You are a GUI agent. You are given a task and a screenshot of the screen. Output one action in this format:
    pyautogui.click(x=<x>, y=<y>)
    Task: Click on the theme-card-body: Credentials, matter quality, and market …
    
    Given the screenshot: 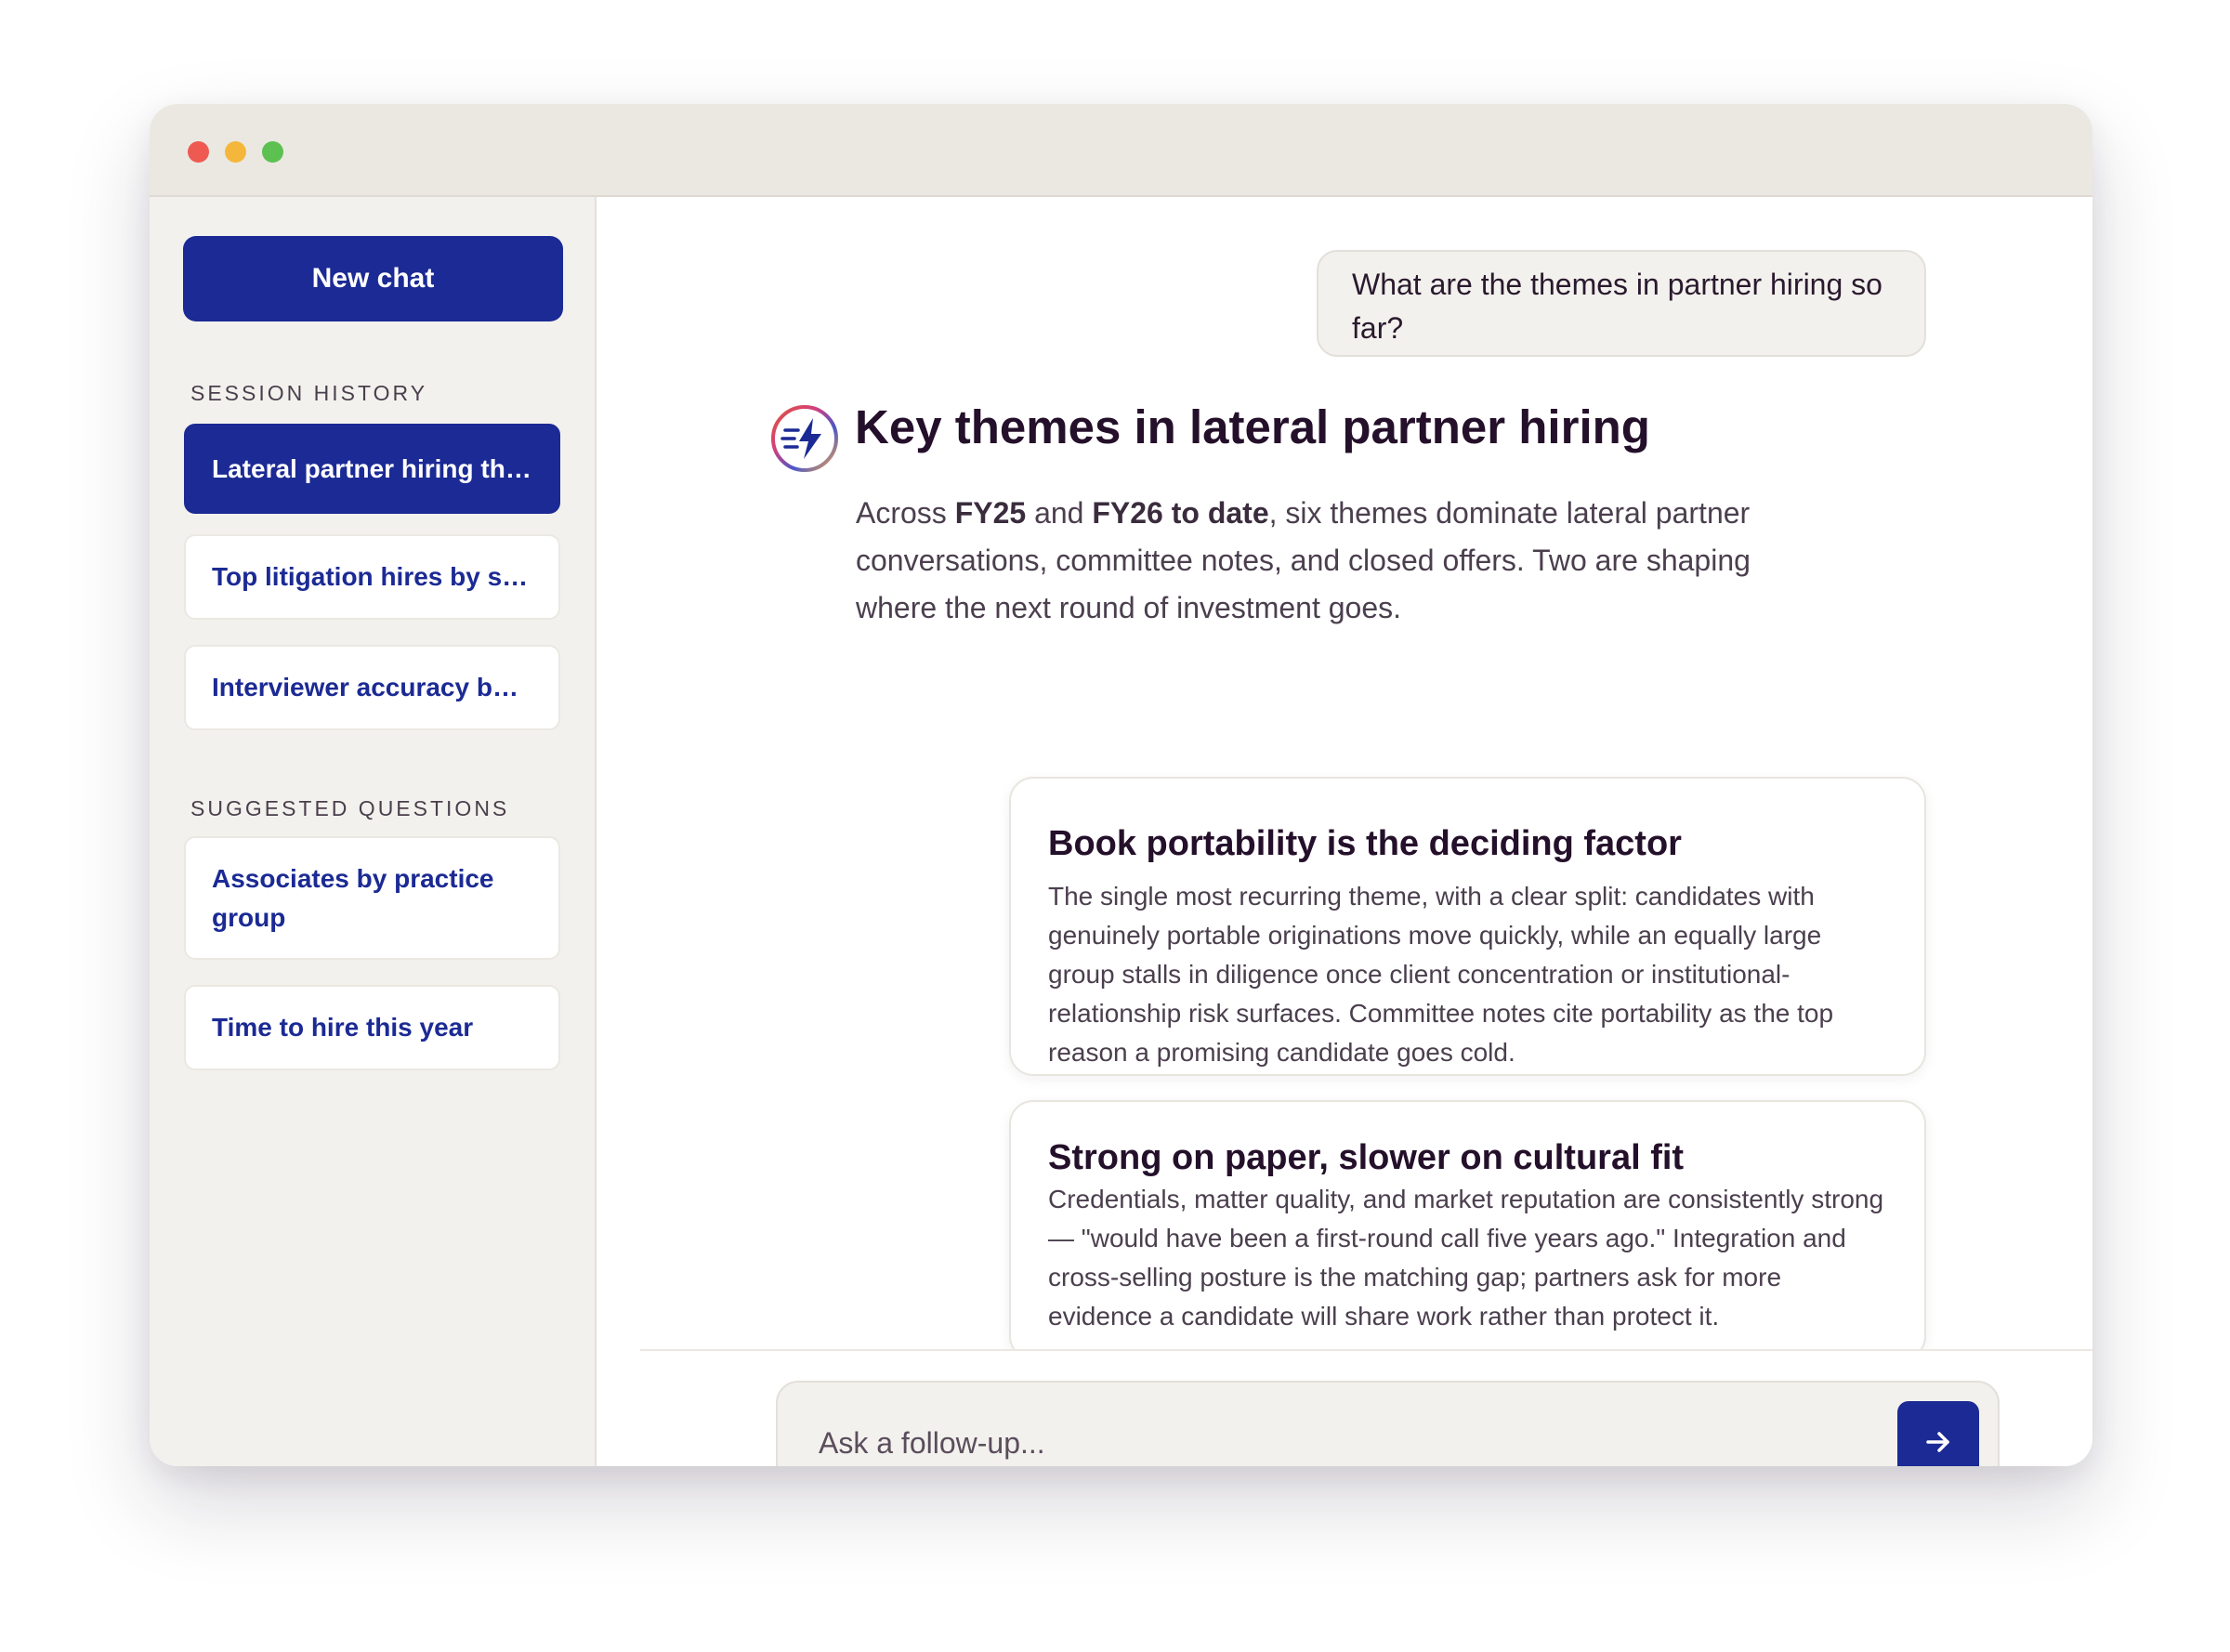 What is the action you would take?
    pyautogui.click(x=1466, y=1258)
    